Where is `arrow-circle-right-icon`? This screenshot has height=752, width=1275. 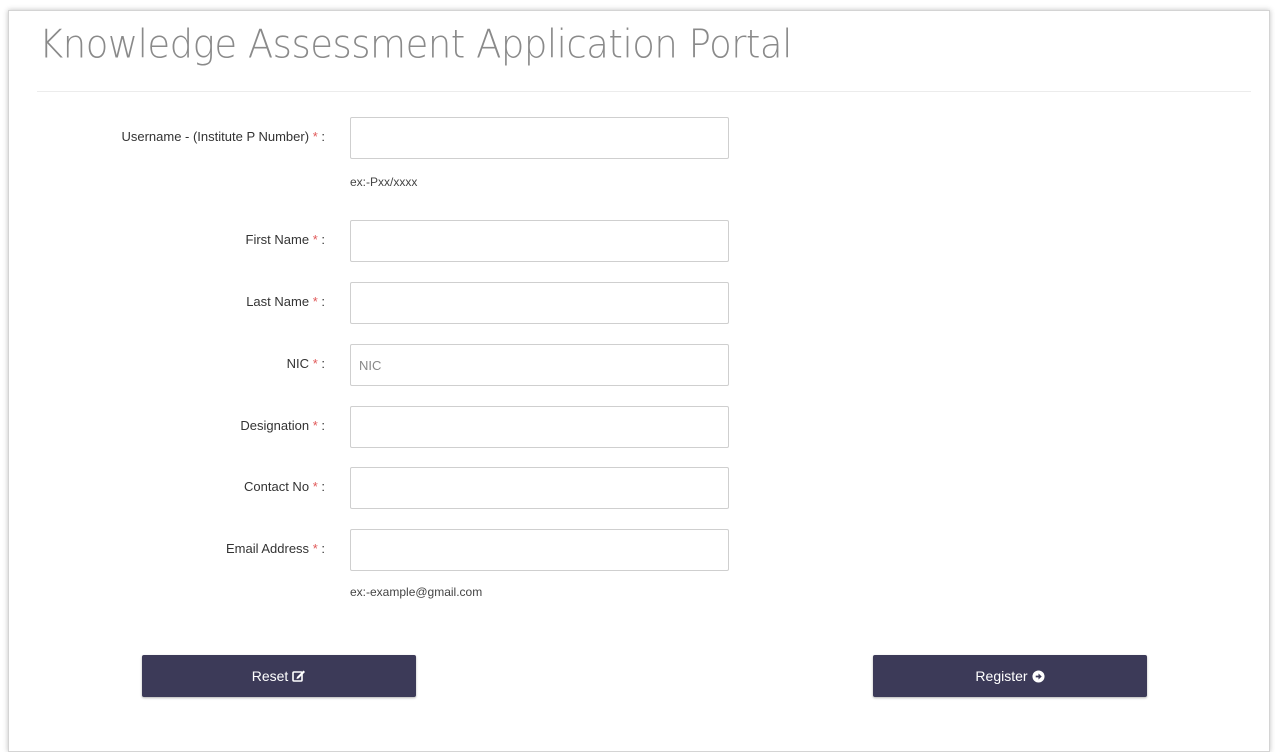 arrow-circle-right-icon is located at coordinates (1038, 676).